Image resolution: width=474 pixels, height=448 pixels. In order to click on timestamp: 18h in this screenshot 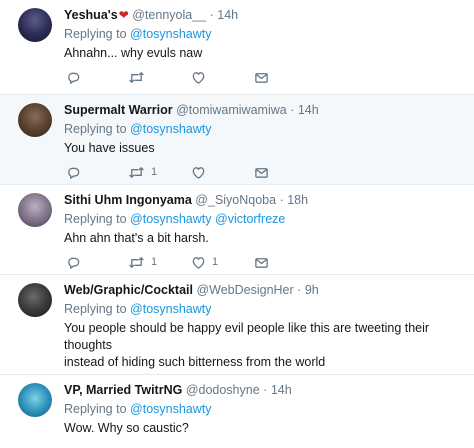, I will do `click(297, 200)`.